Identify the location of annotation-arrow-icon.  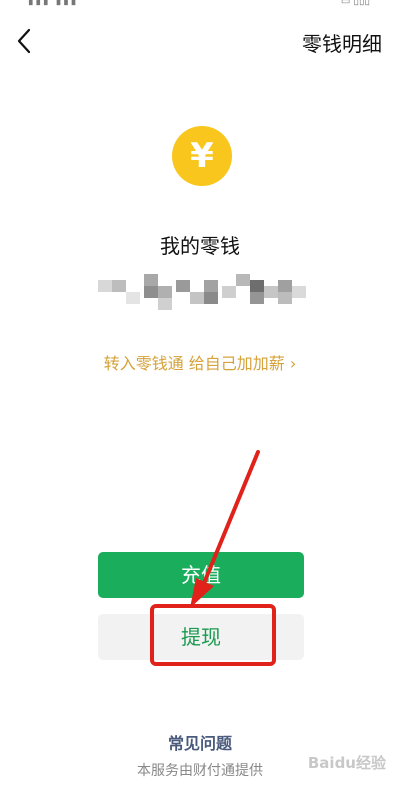
(225, 529).